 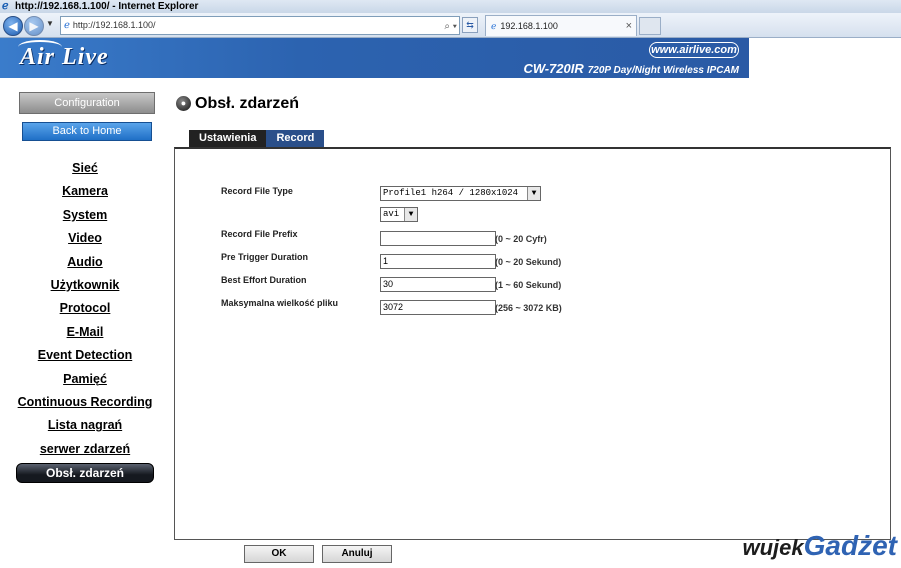 What do you see at coordinates (85, 238) in the screenshot?
I see `sidebar-item-video: Video` at bounding box center [85, 238].